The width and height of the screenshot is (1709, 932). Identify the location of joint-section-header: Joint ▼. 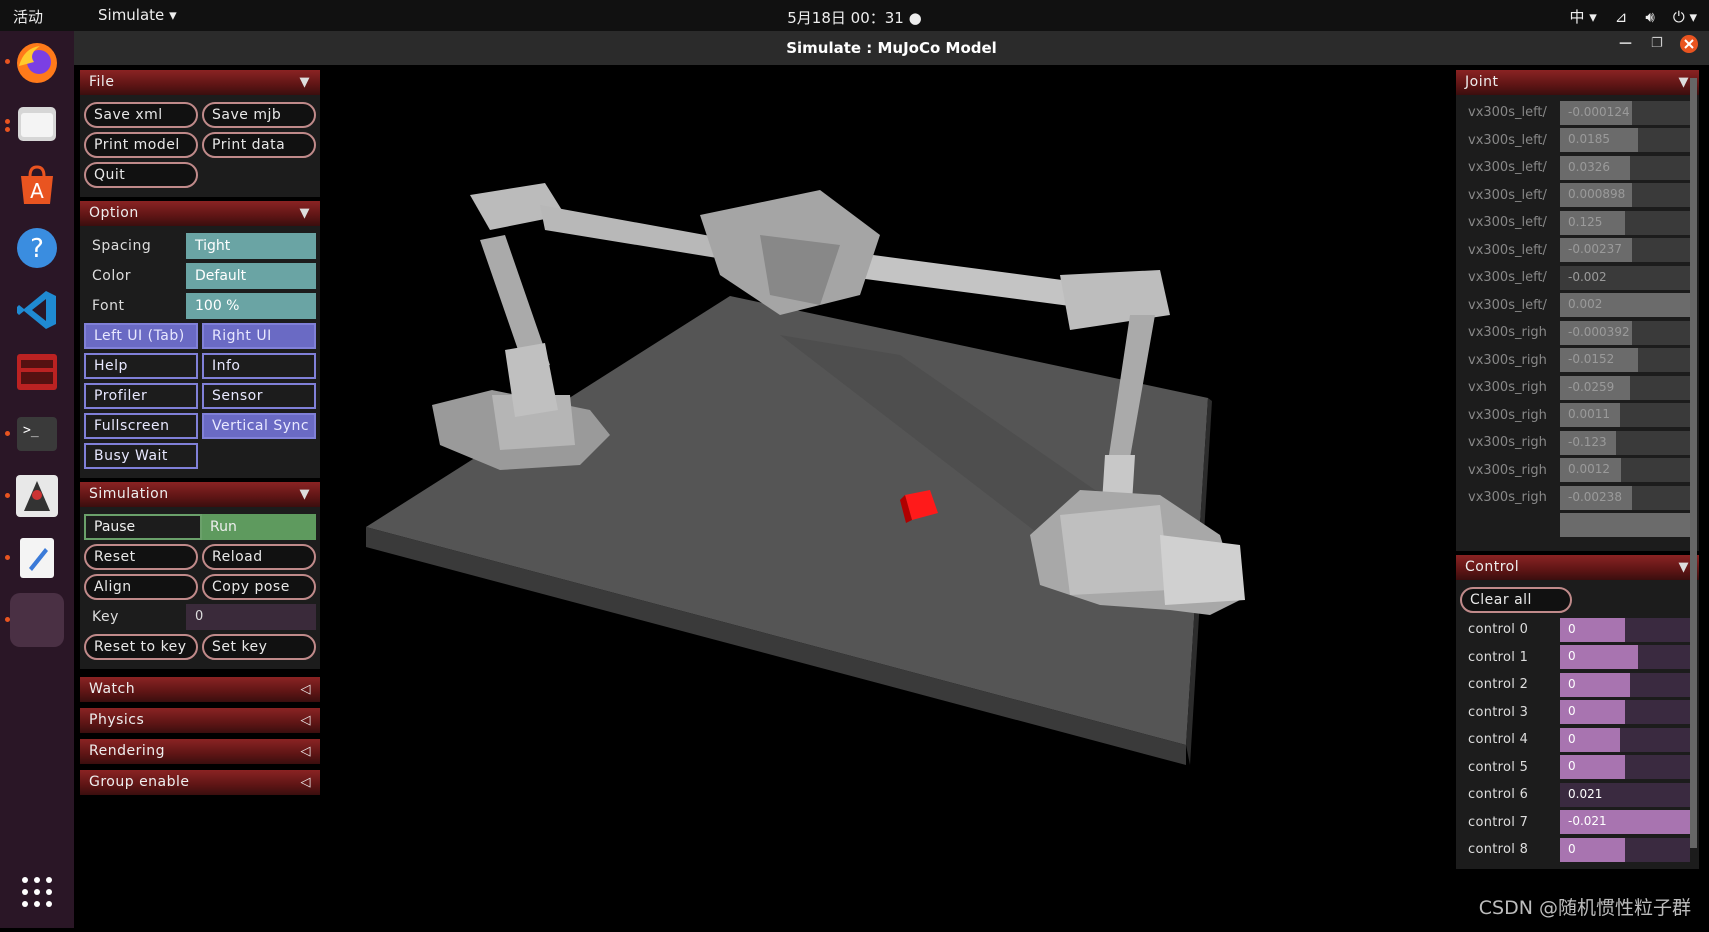
(1577, 82).